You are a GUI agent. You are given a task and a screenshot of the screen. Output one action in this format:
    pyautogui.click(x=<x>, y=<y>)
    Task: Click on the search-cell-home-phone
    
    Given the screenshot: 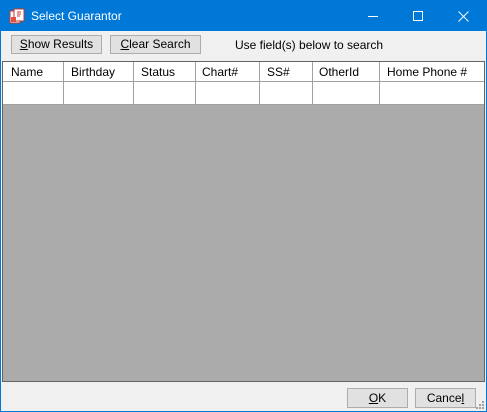 What is the action you would take?
    pyautogui.click(x=432, y=93)
    